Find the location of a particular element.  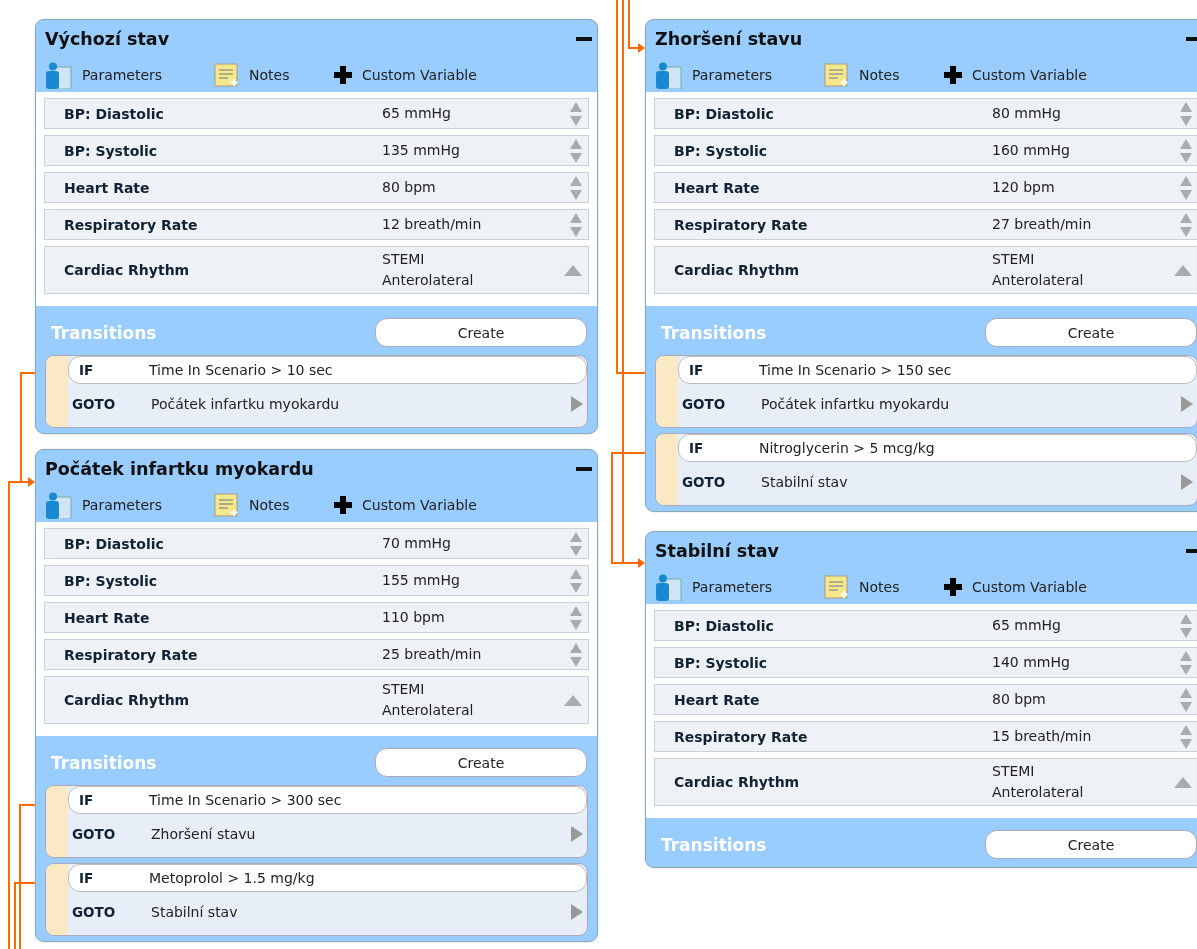

condition-field: IF Nitroglycerin > 5 mcg/kg is located at coordinates (937, 448).